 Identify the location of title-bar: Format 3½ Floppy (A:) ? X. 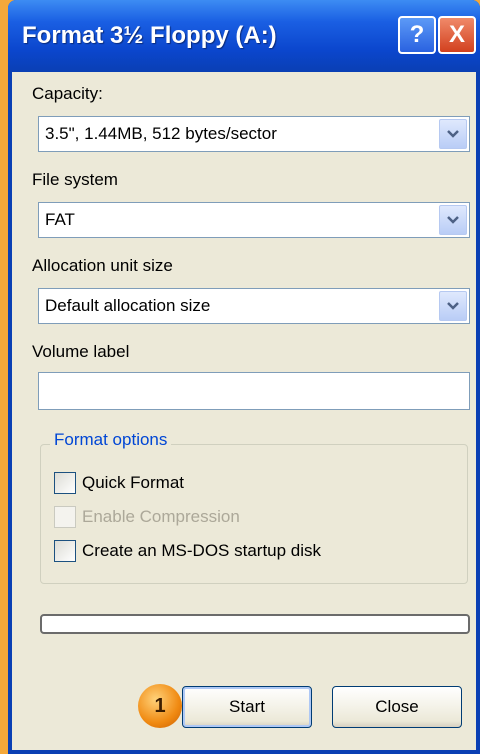
(244, 36).